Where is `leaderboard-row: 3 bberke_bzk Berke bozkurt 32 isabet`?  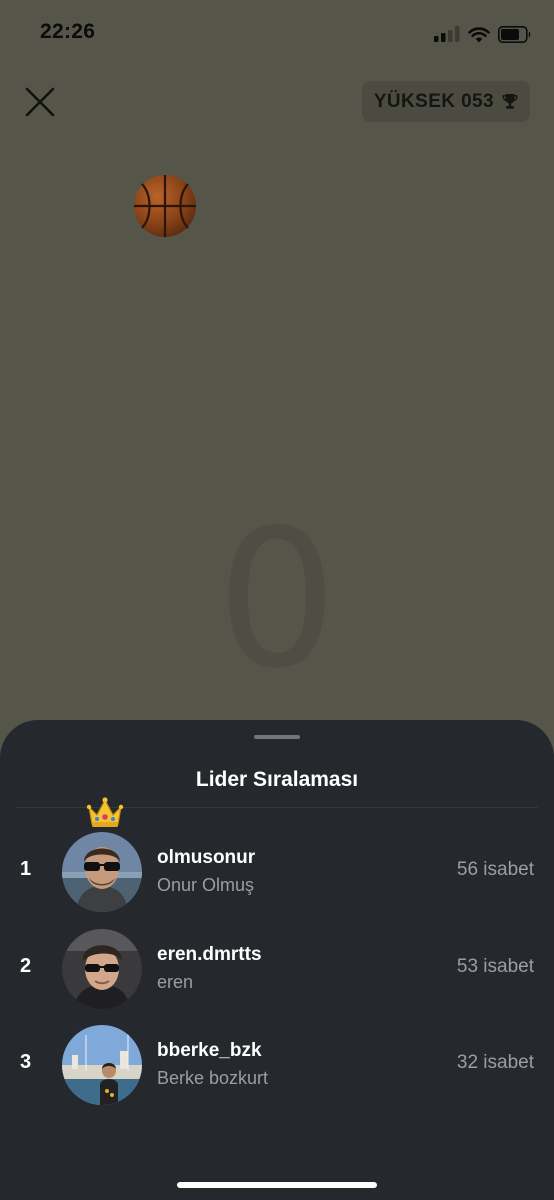 leaderboard-row: 3 bberke_bzk Berke bozkurt 32 isabet is located at coordinates (277, 1065).